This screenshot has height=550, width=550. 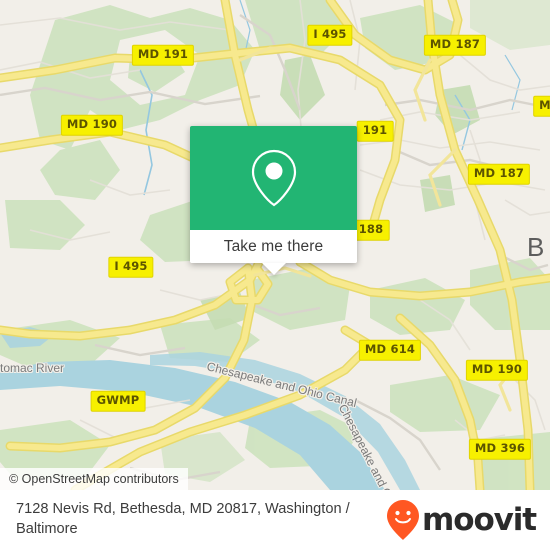 I want to click on location-popup-card: Take me there, so click(x=273, y=200).